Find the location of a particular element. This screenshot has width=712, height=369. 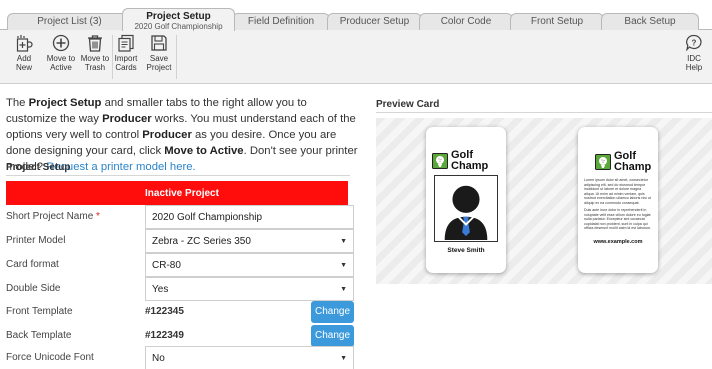

front-template-value: #122345 is located at coordinates (164, 311).